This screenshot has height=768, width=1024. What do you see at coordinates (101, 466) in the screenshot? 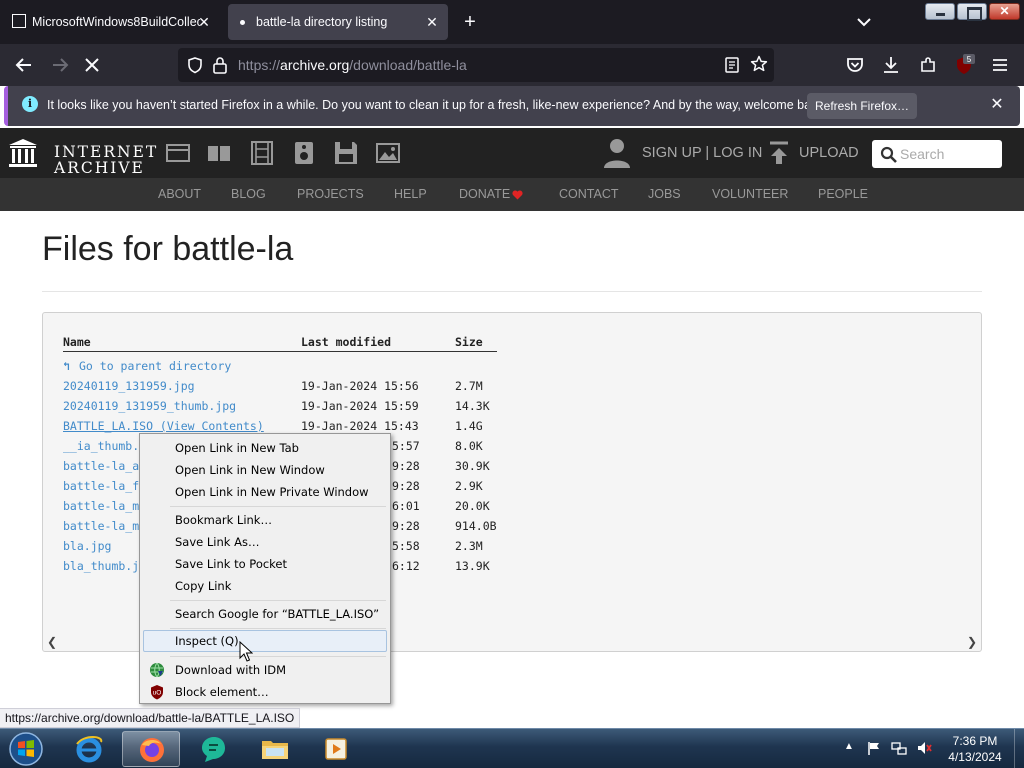
I see `file-link: battle-la_a` at bounding box center [101, 466].